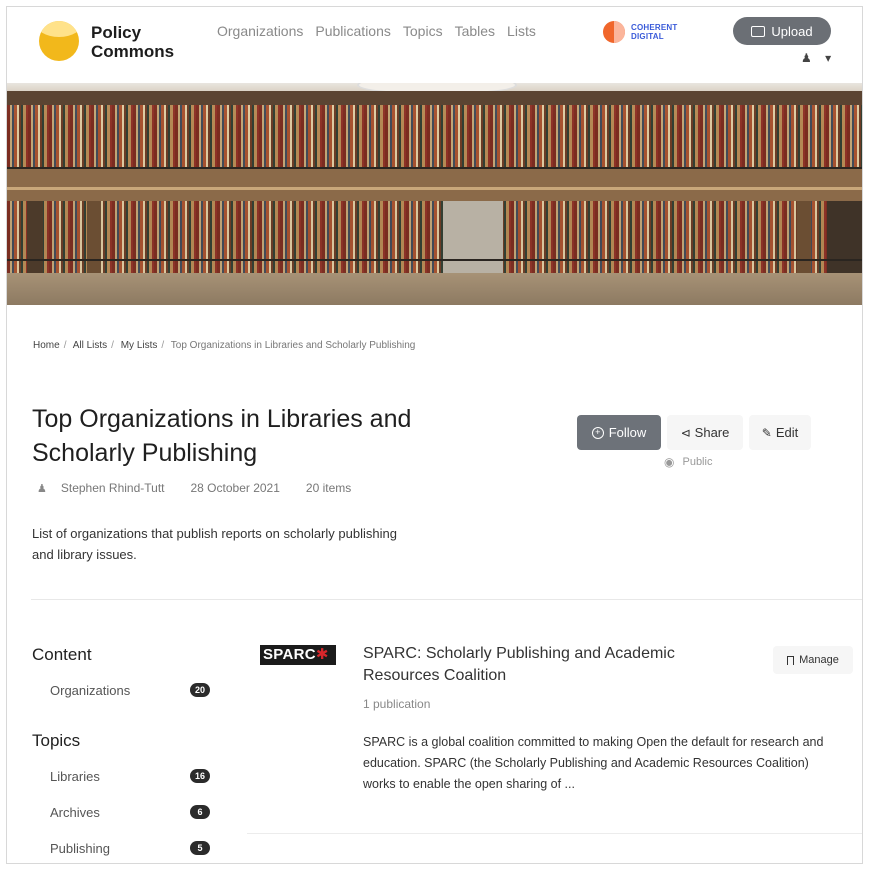  What do you see at coordinates (133, 51) in the screenshot?
I see `logo-line-2: Commons` at bounding box center [133, 51].